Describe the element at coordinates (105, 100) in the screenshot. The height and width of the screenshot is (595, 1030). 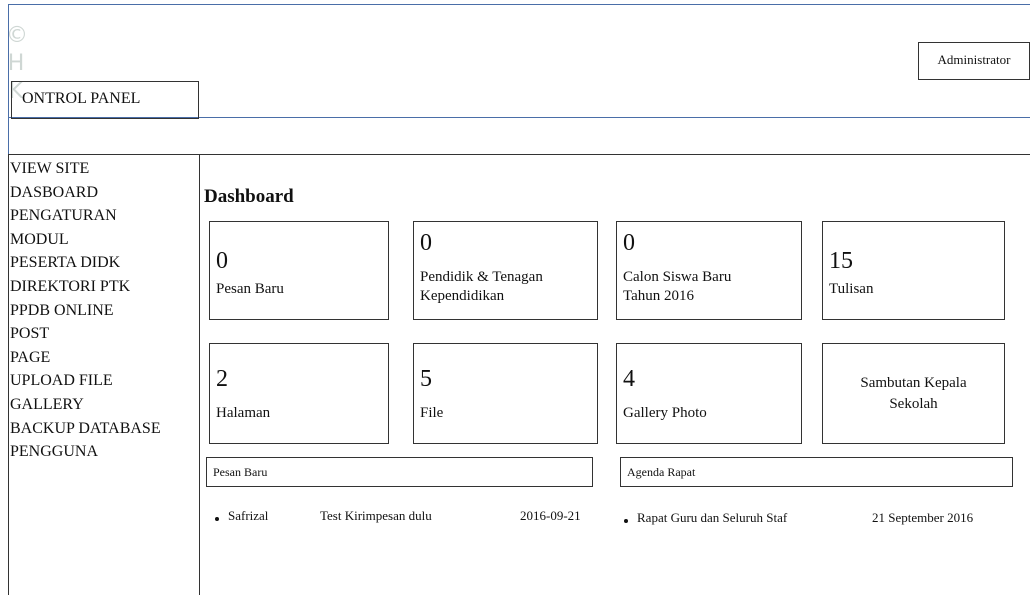
I see `control-panel-button: ONTROL PANEL` at that location.